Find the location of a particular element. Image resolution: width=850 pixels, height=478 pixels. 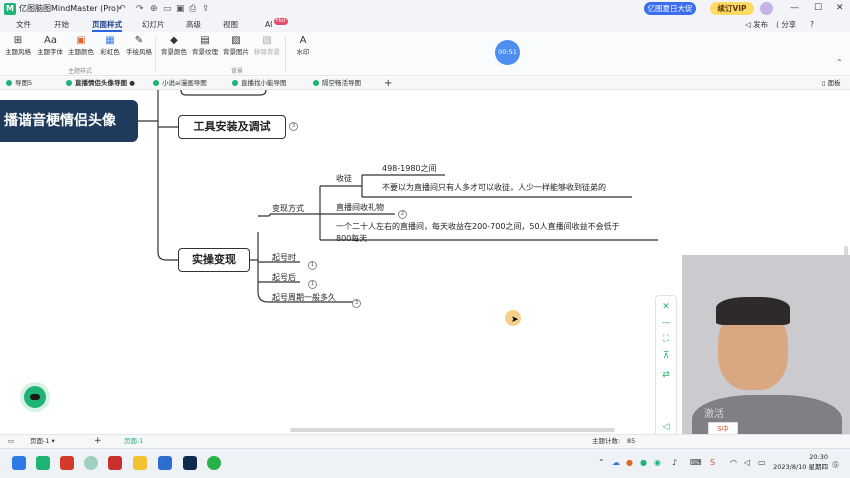

webcam-person-hair is located at coordinates (753, 311).